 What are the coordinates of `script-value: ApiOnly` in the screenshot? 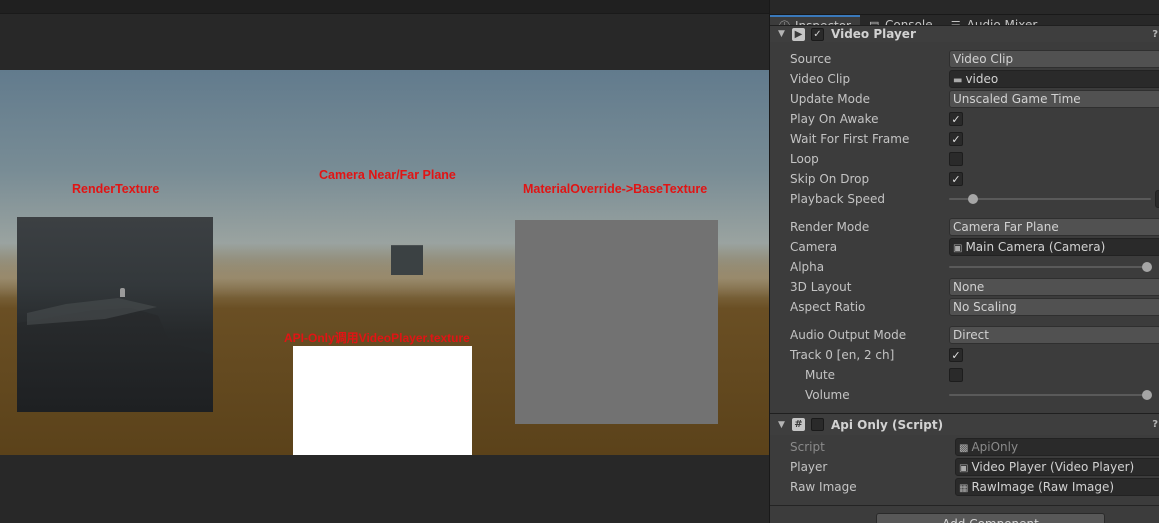 It's located at (995, 447).